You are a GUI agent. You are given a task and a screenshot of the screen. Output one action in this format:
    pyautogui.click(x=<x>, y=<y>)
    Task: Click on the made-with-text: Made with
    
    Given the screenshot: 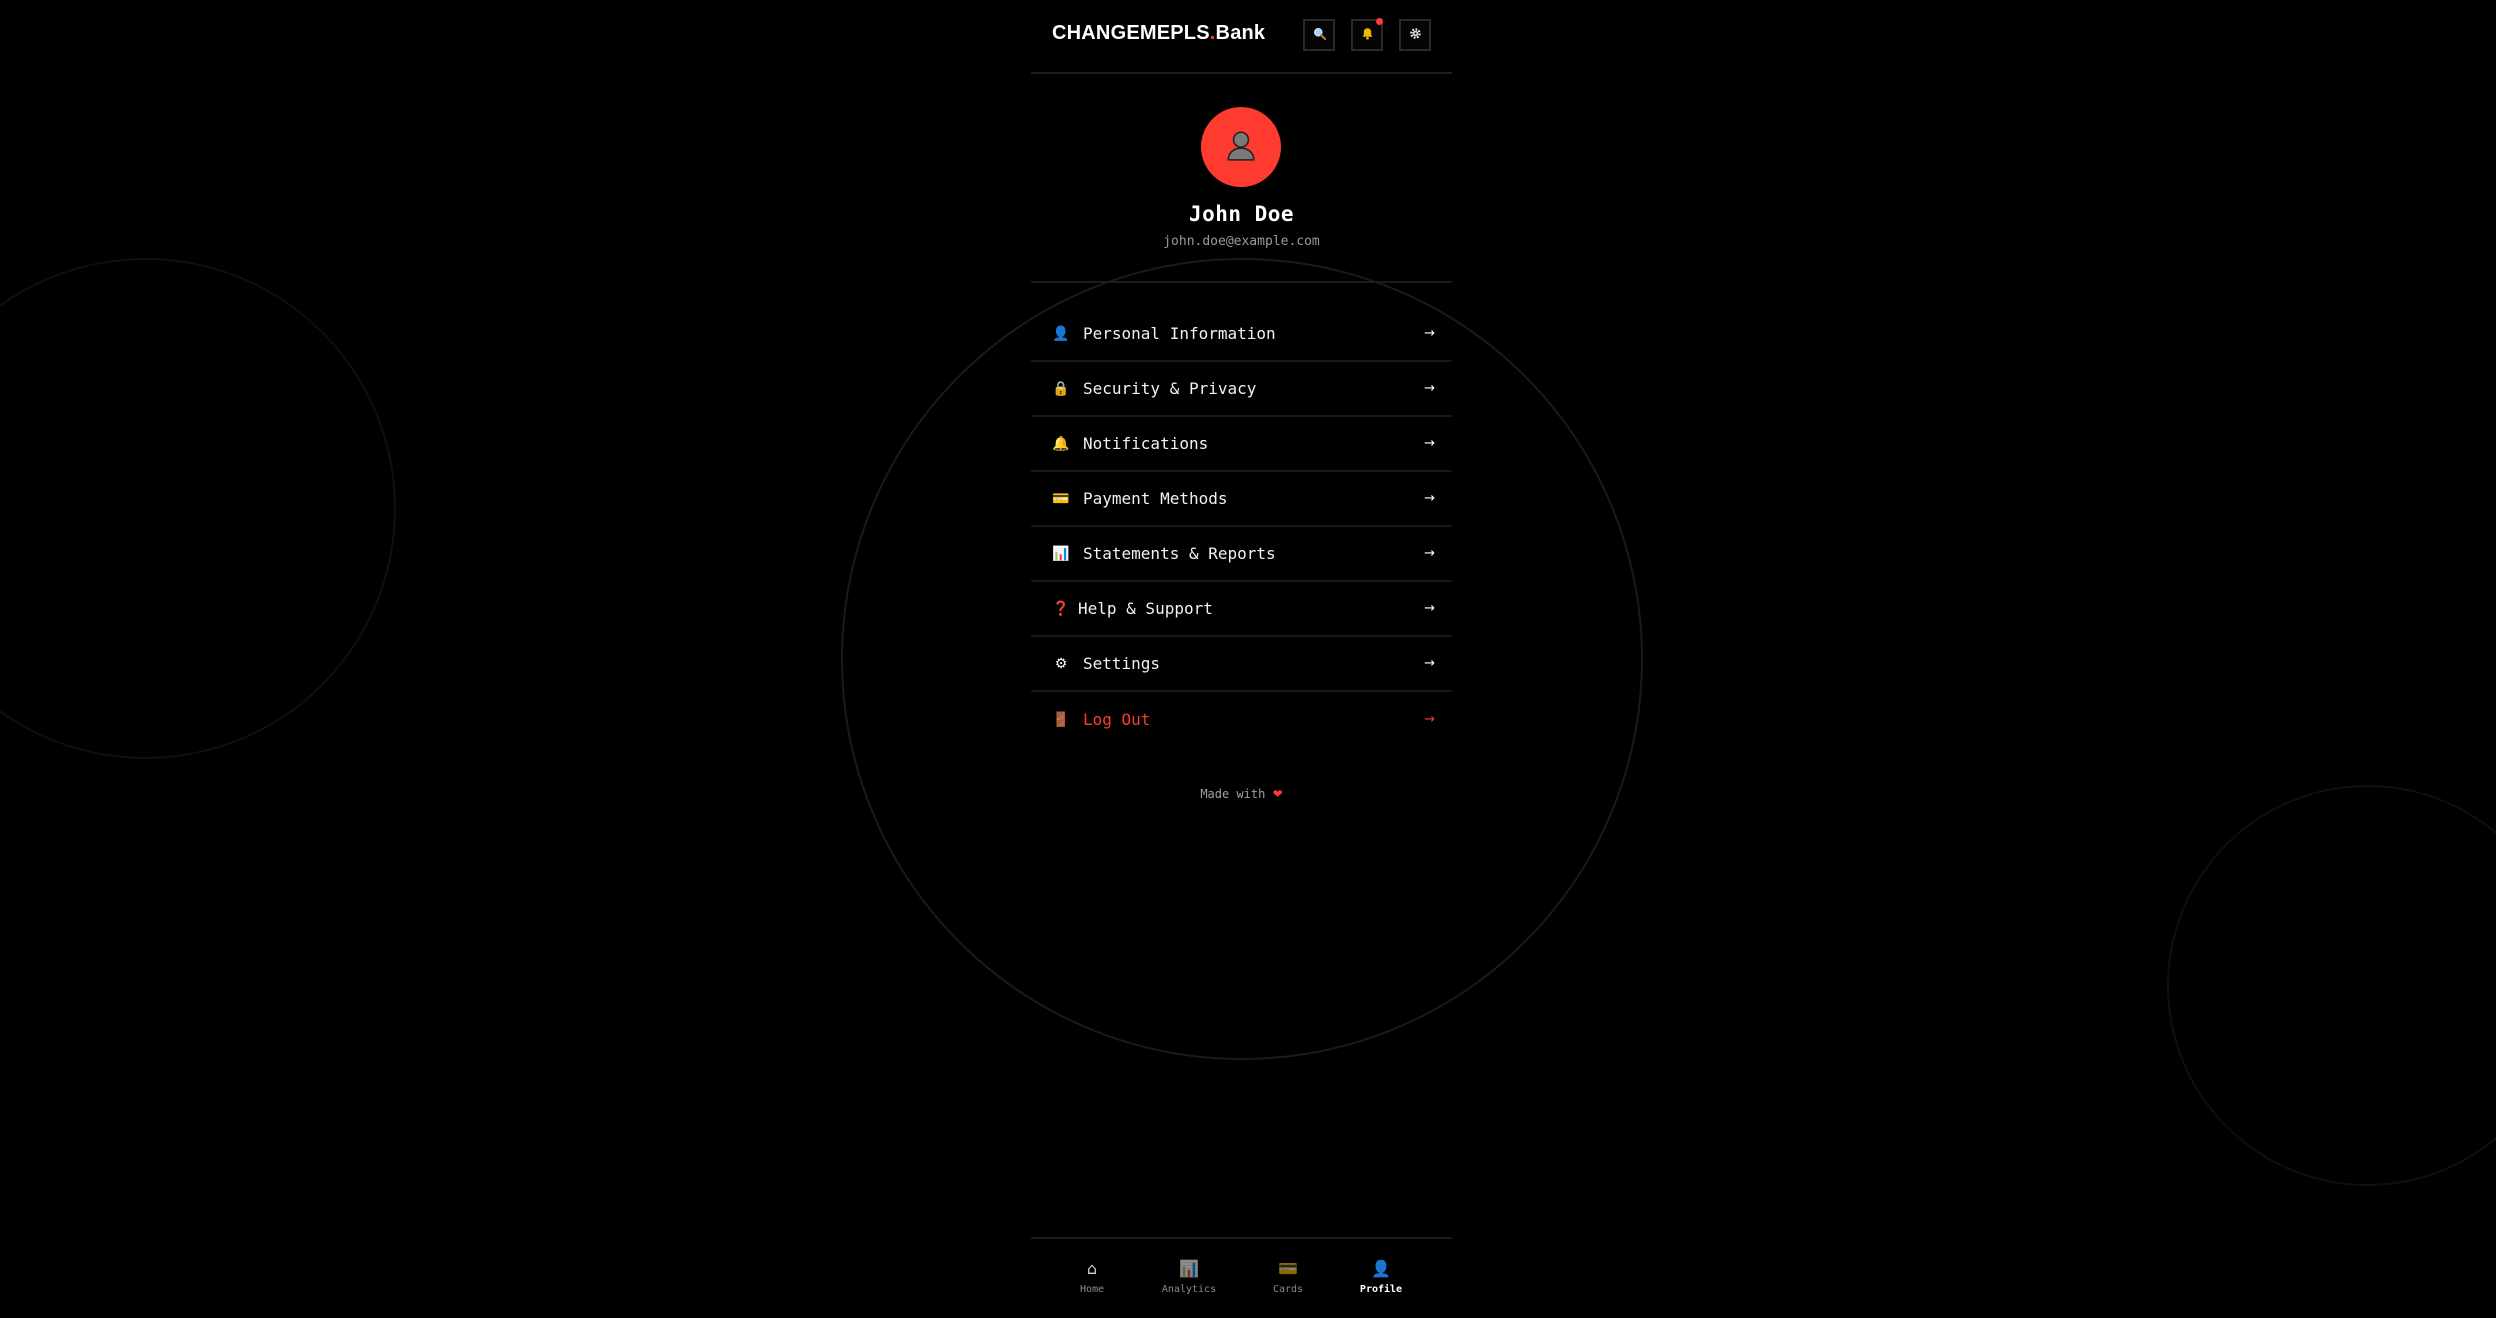 What is the action you would take?
    pyautogui.click(x=1233, y=794)
    